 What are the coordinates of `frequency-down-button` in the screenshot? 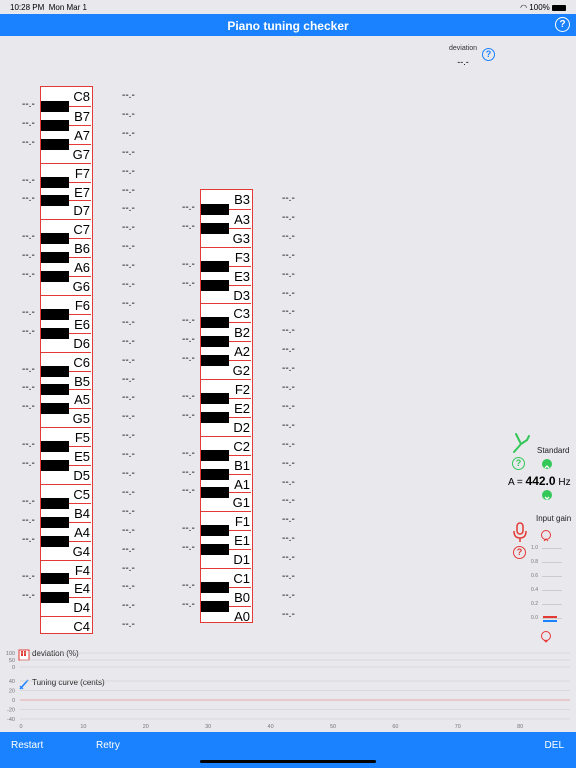 It's located at (547, 495).